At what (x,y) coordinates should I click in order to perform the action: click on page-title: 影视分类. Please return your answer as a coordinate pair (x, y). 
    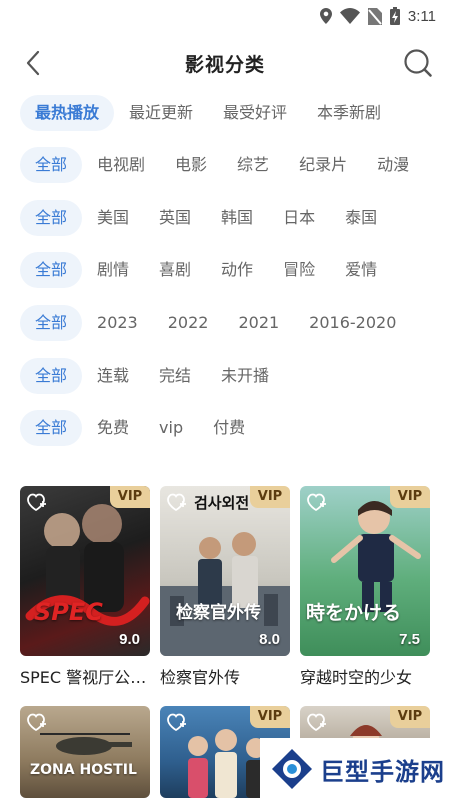
    Looking at the image, I should click on (224, 64).